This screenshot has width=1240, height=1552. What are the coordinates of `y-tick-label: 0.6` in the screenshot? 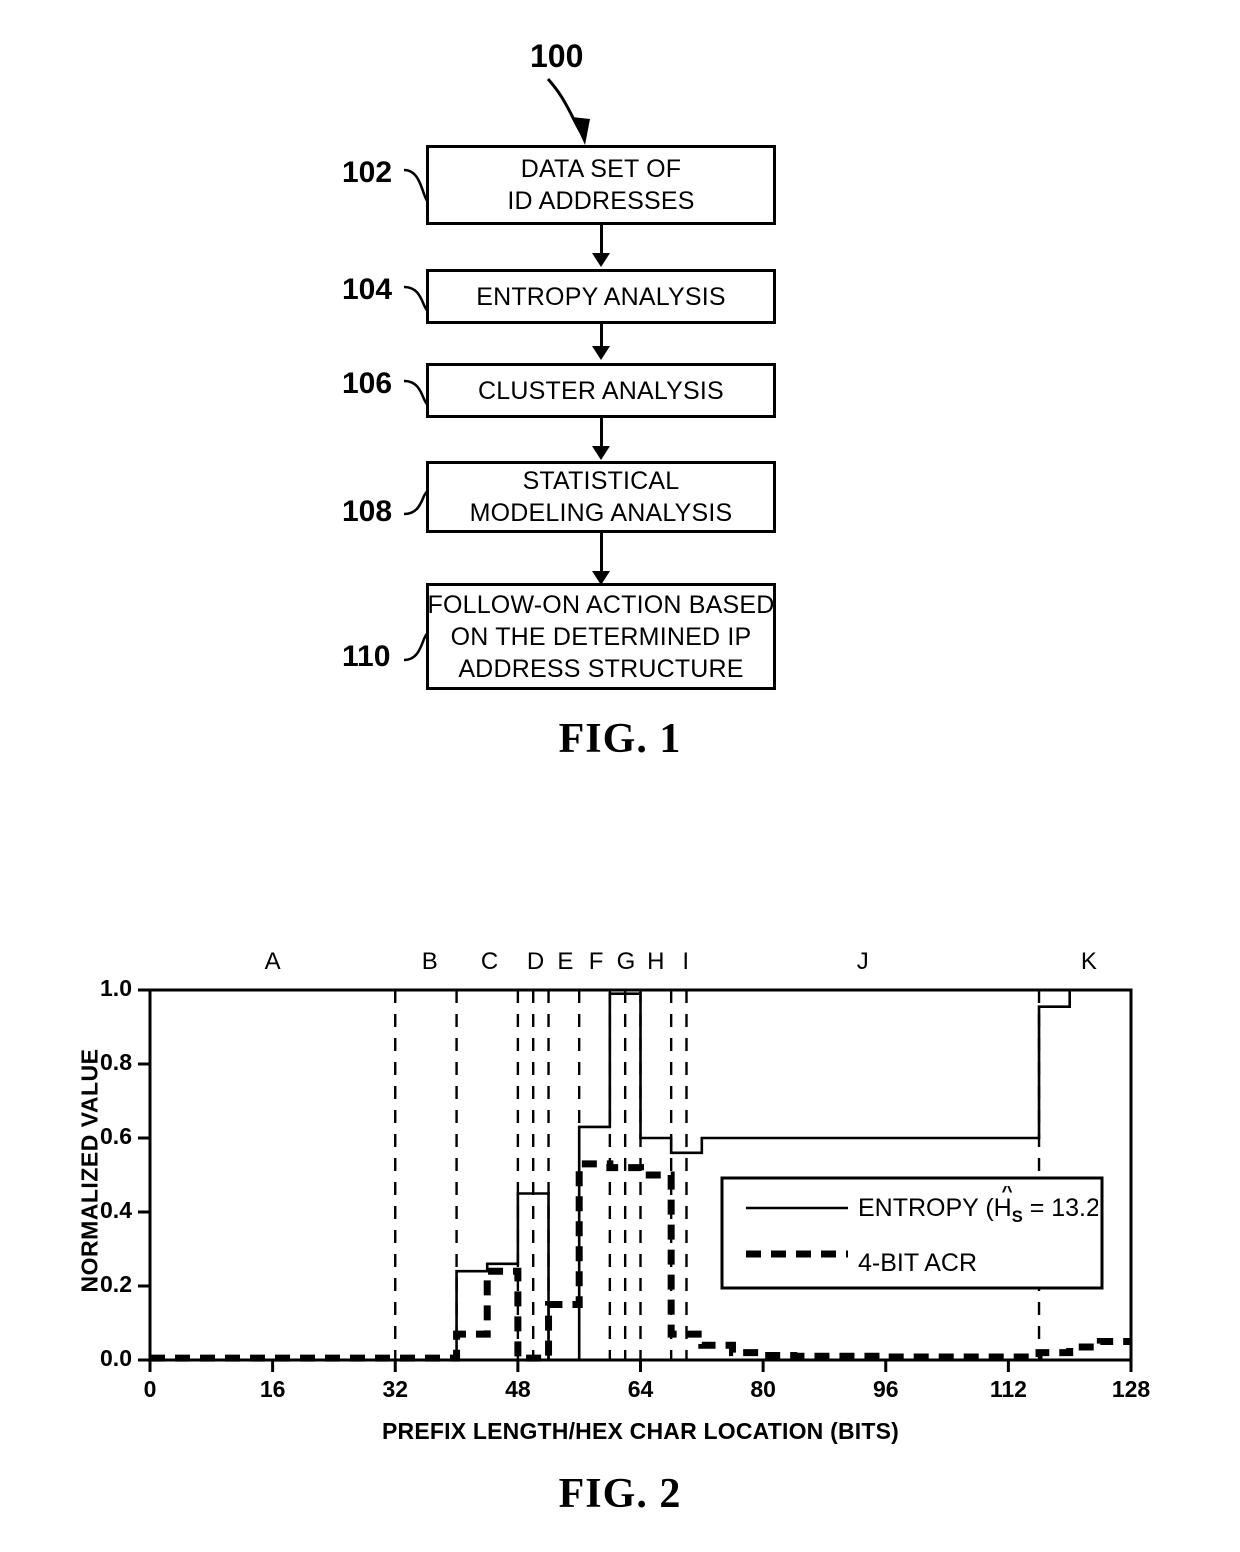 It's located at (116, 1136).